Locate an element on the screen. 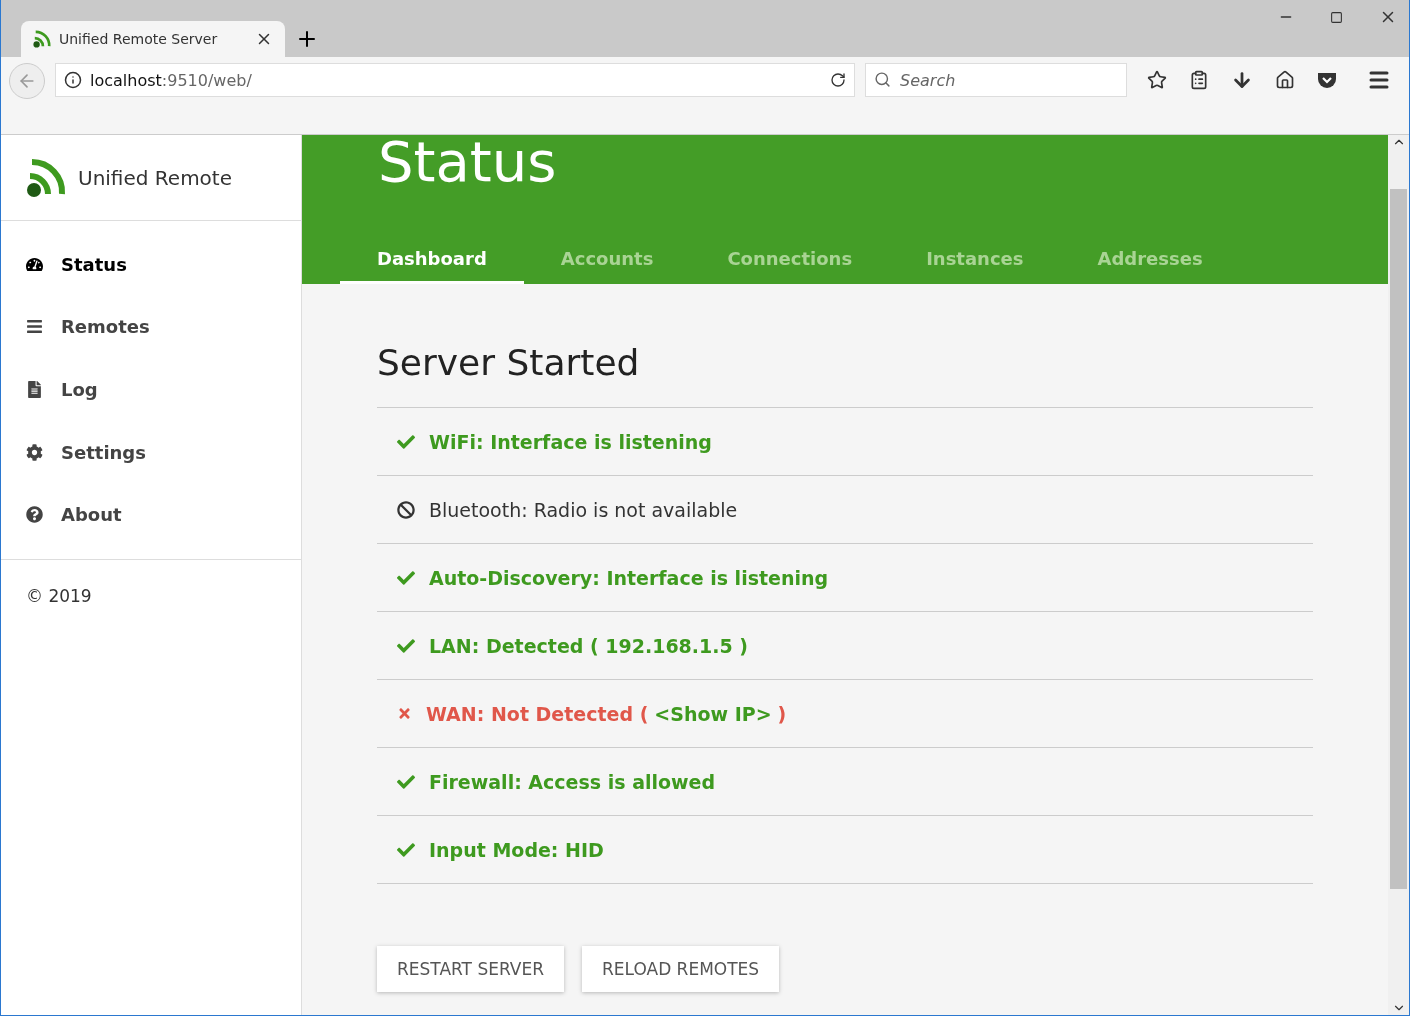  home-icon is located at coordinates (1285, 80).